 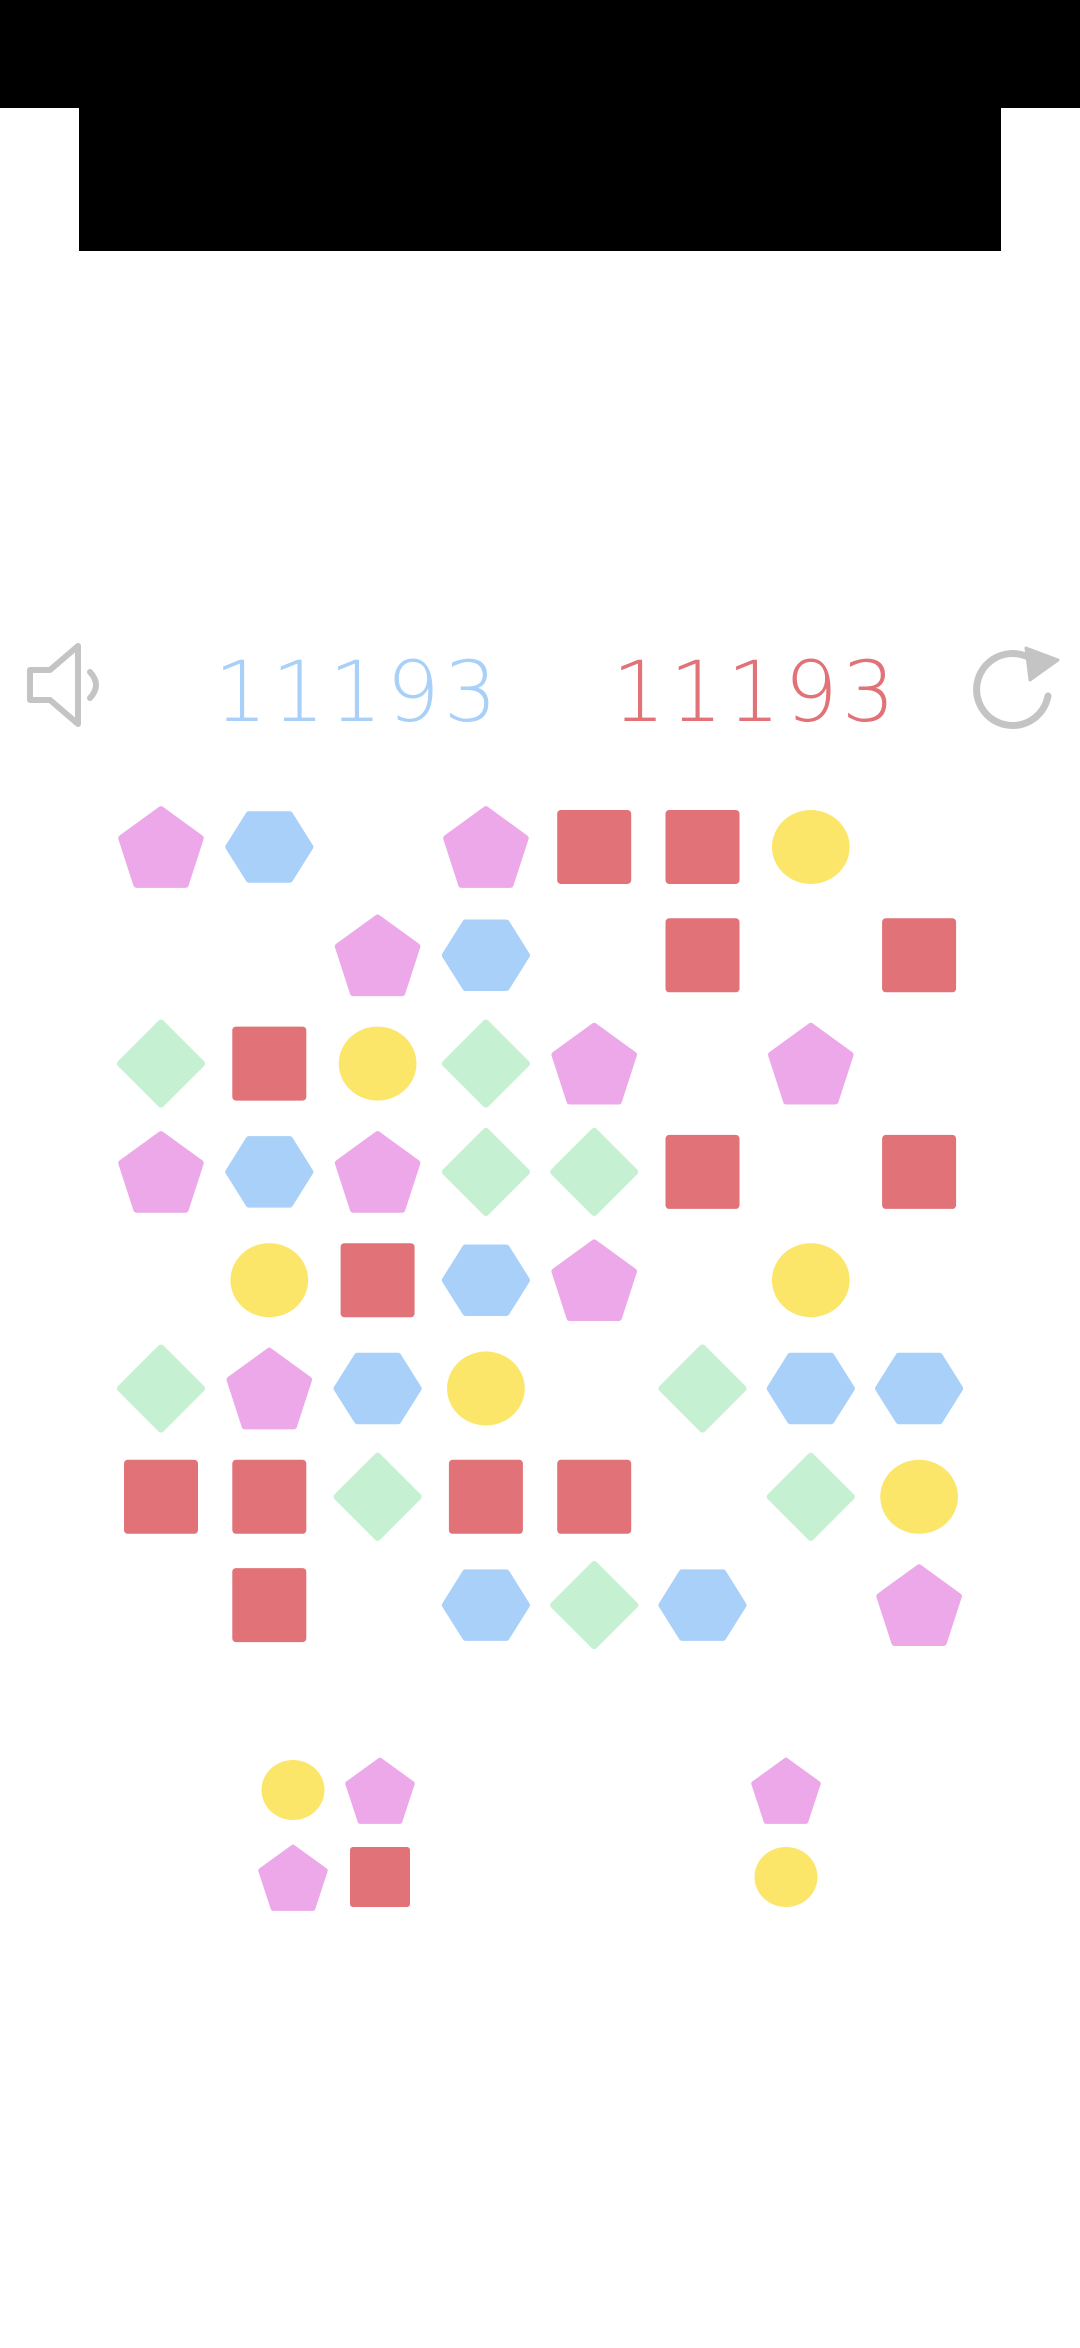 I want to click on best-score: 11193, so click(x=756, y=692).